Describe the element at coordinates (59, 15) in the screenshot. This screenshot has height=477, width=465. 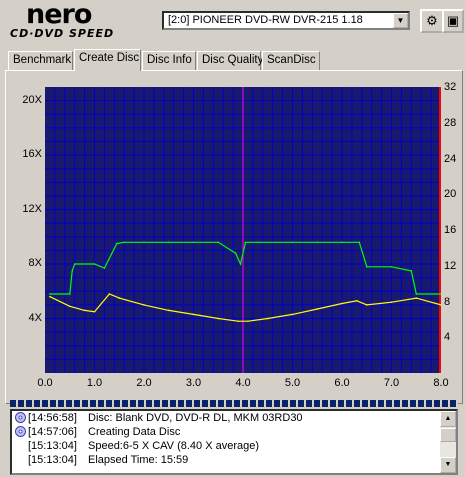
I see `logo-brand: nero` at that location.